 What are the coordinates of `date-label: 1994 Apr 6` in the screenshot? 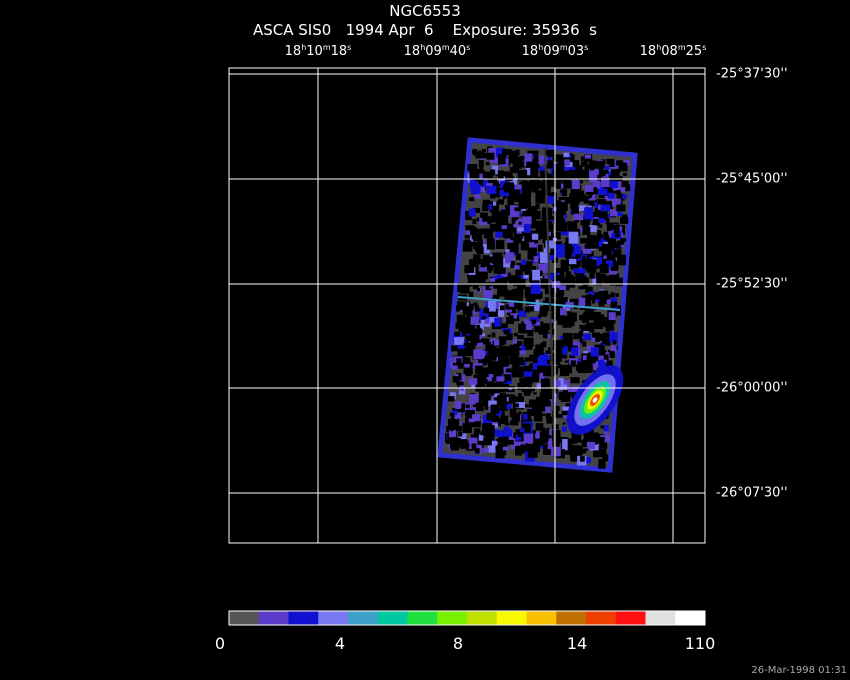 It's located at (389, 30).